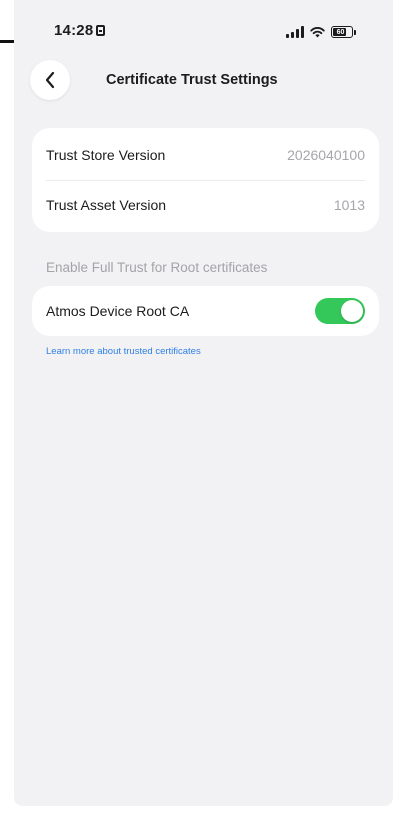 The width and height of the screenshot is (403, 820). I want to click on wifi-icon, so click(317, 32).